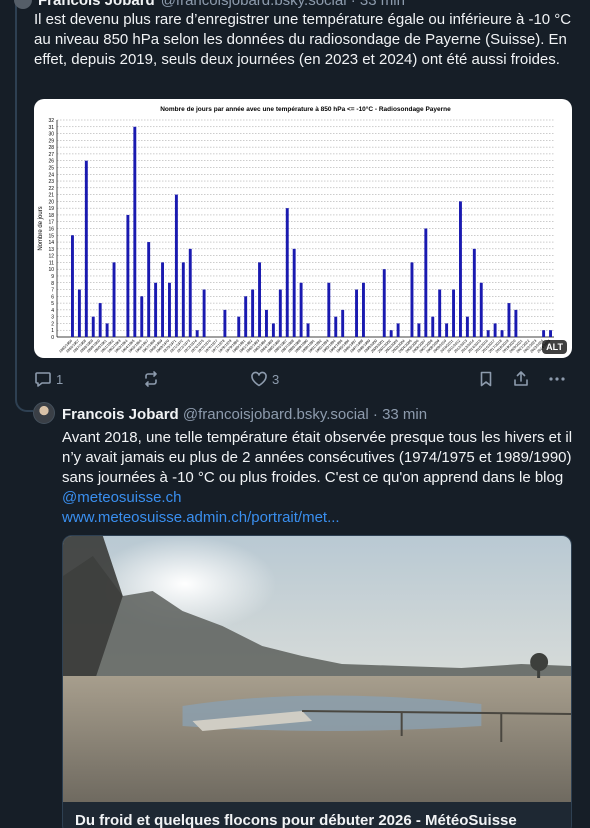 The width and height of the screenshot is (590, 828). What do you see at coordinates (96, 4) in the screenshot?
I see `post1-author-name: Francois Jobard` at bounding box center [96, 4].